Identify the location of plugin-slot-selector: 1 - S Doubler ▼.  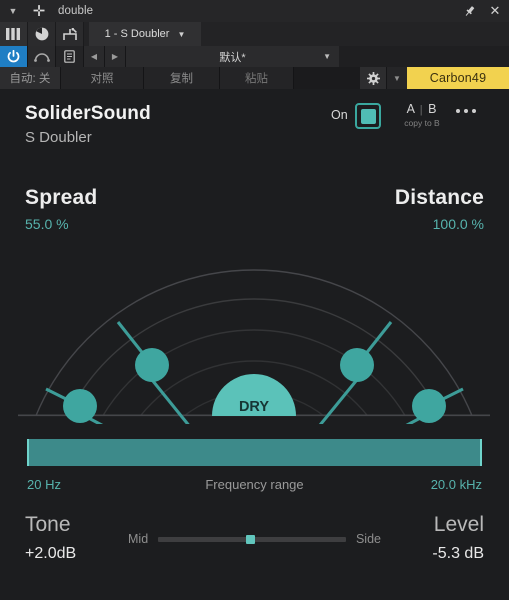
(145, 34).